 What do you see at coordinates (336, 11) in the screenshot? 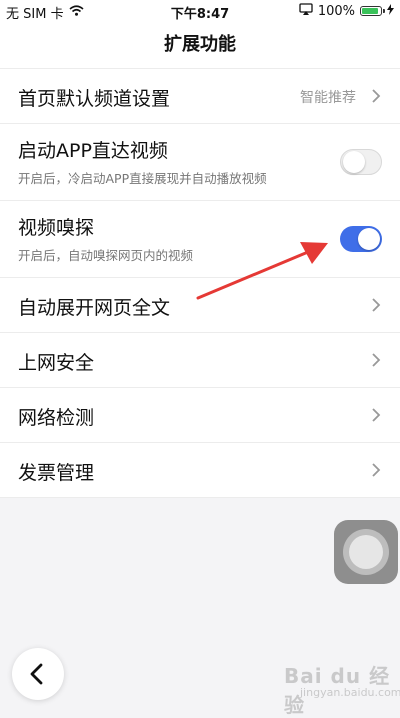
I see `battery-percent: 100%` at bounding box center [336, 11].